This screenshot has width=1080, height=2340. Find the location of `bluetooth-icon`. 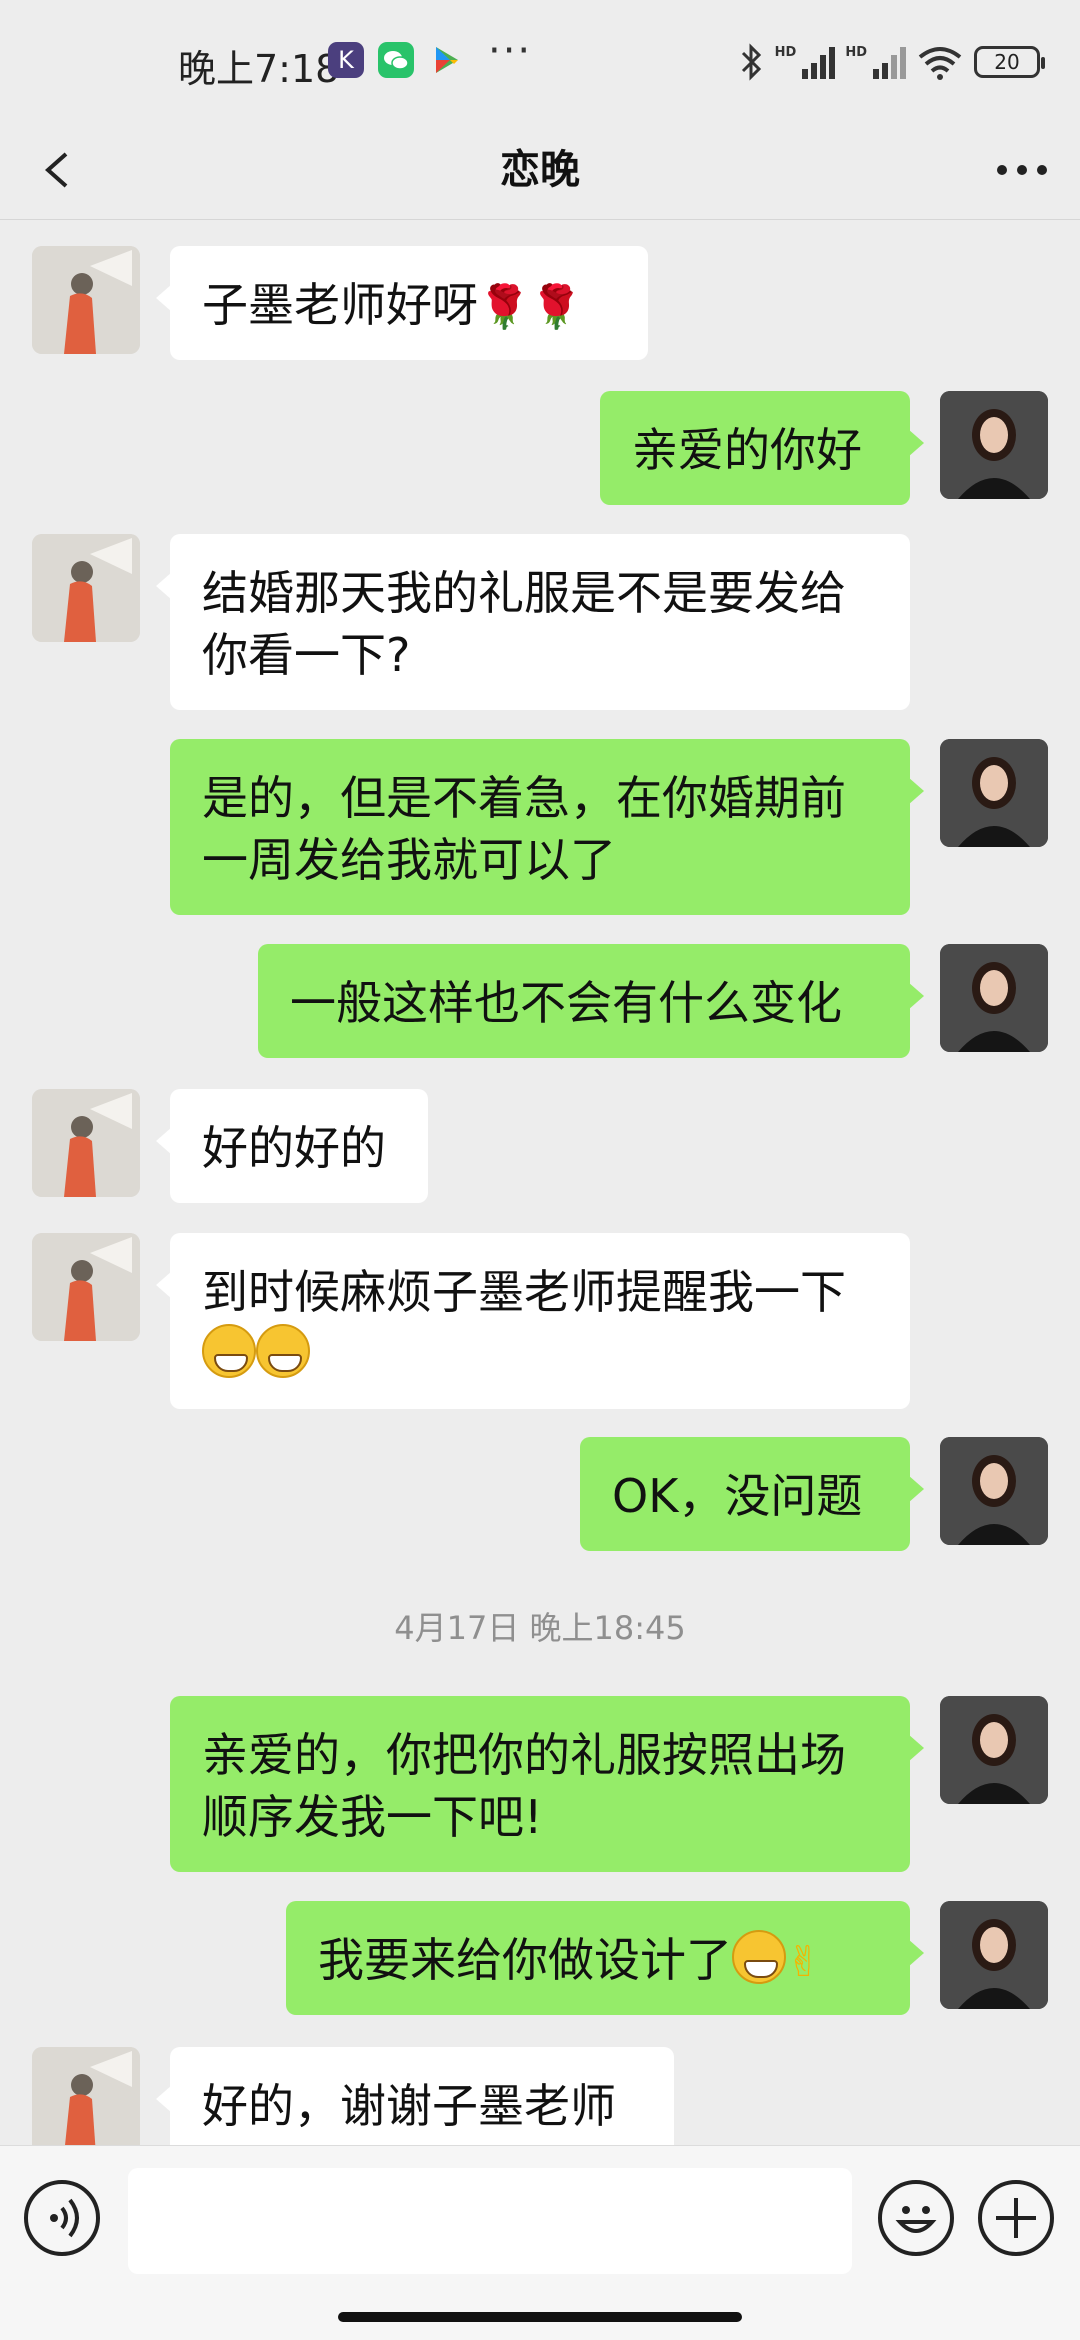

bluetooth-icon is located at coordinates (751, 62).